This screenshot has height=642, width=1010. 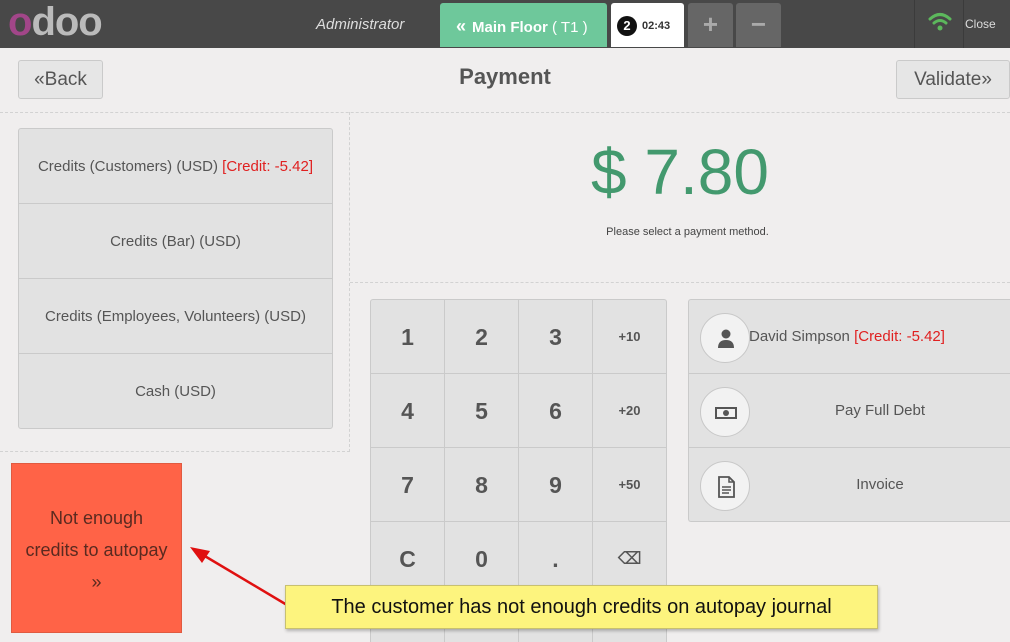 I want to click on payment-hint: Please select a payment method., so click(x=687, y=232).